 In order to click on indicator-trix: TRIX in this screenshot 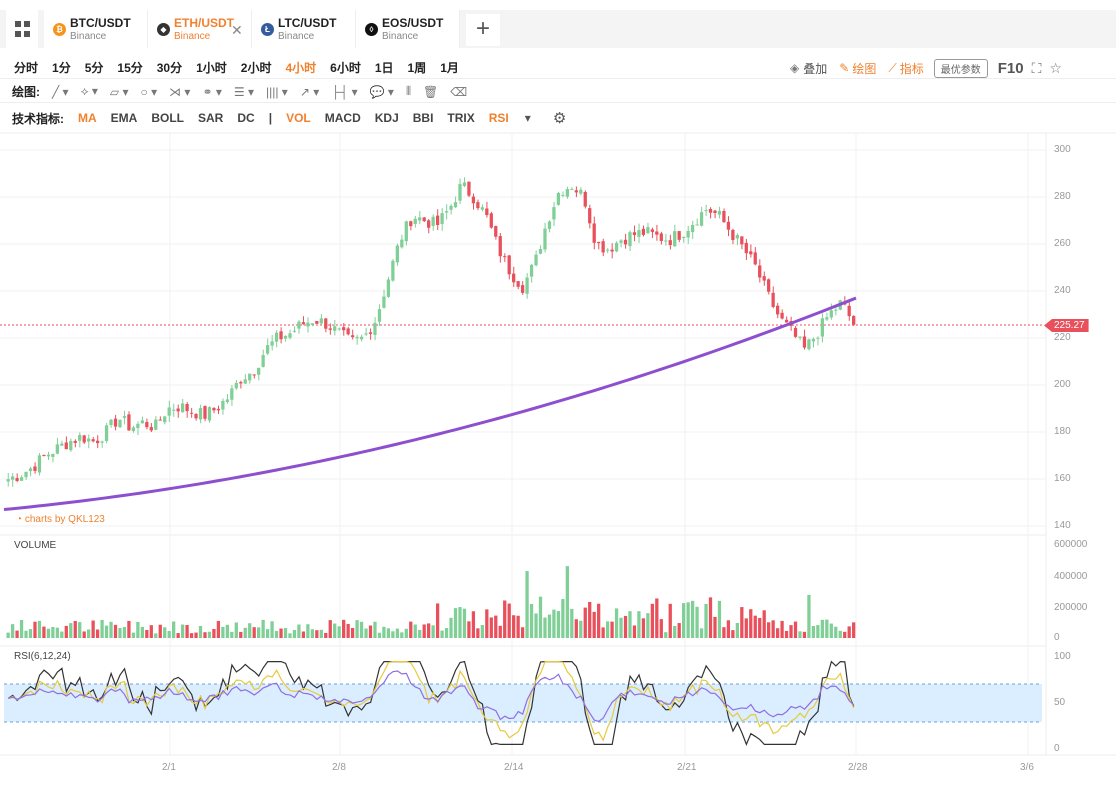, I will do `click(460, 118)`.